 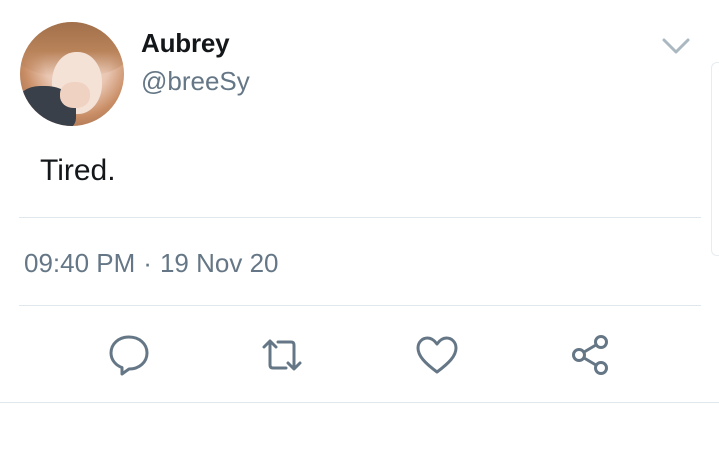 I want to click on display-name: Aubrey, so click(x=185, y=43).